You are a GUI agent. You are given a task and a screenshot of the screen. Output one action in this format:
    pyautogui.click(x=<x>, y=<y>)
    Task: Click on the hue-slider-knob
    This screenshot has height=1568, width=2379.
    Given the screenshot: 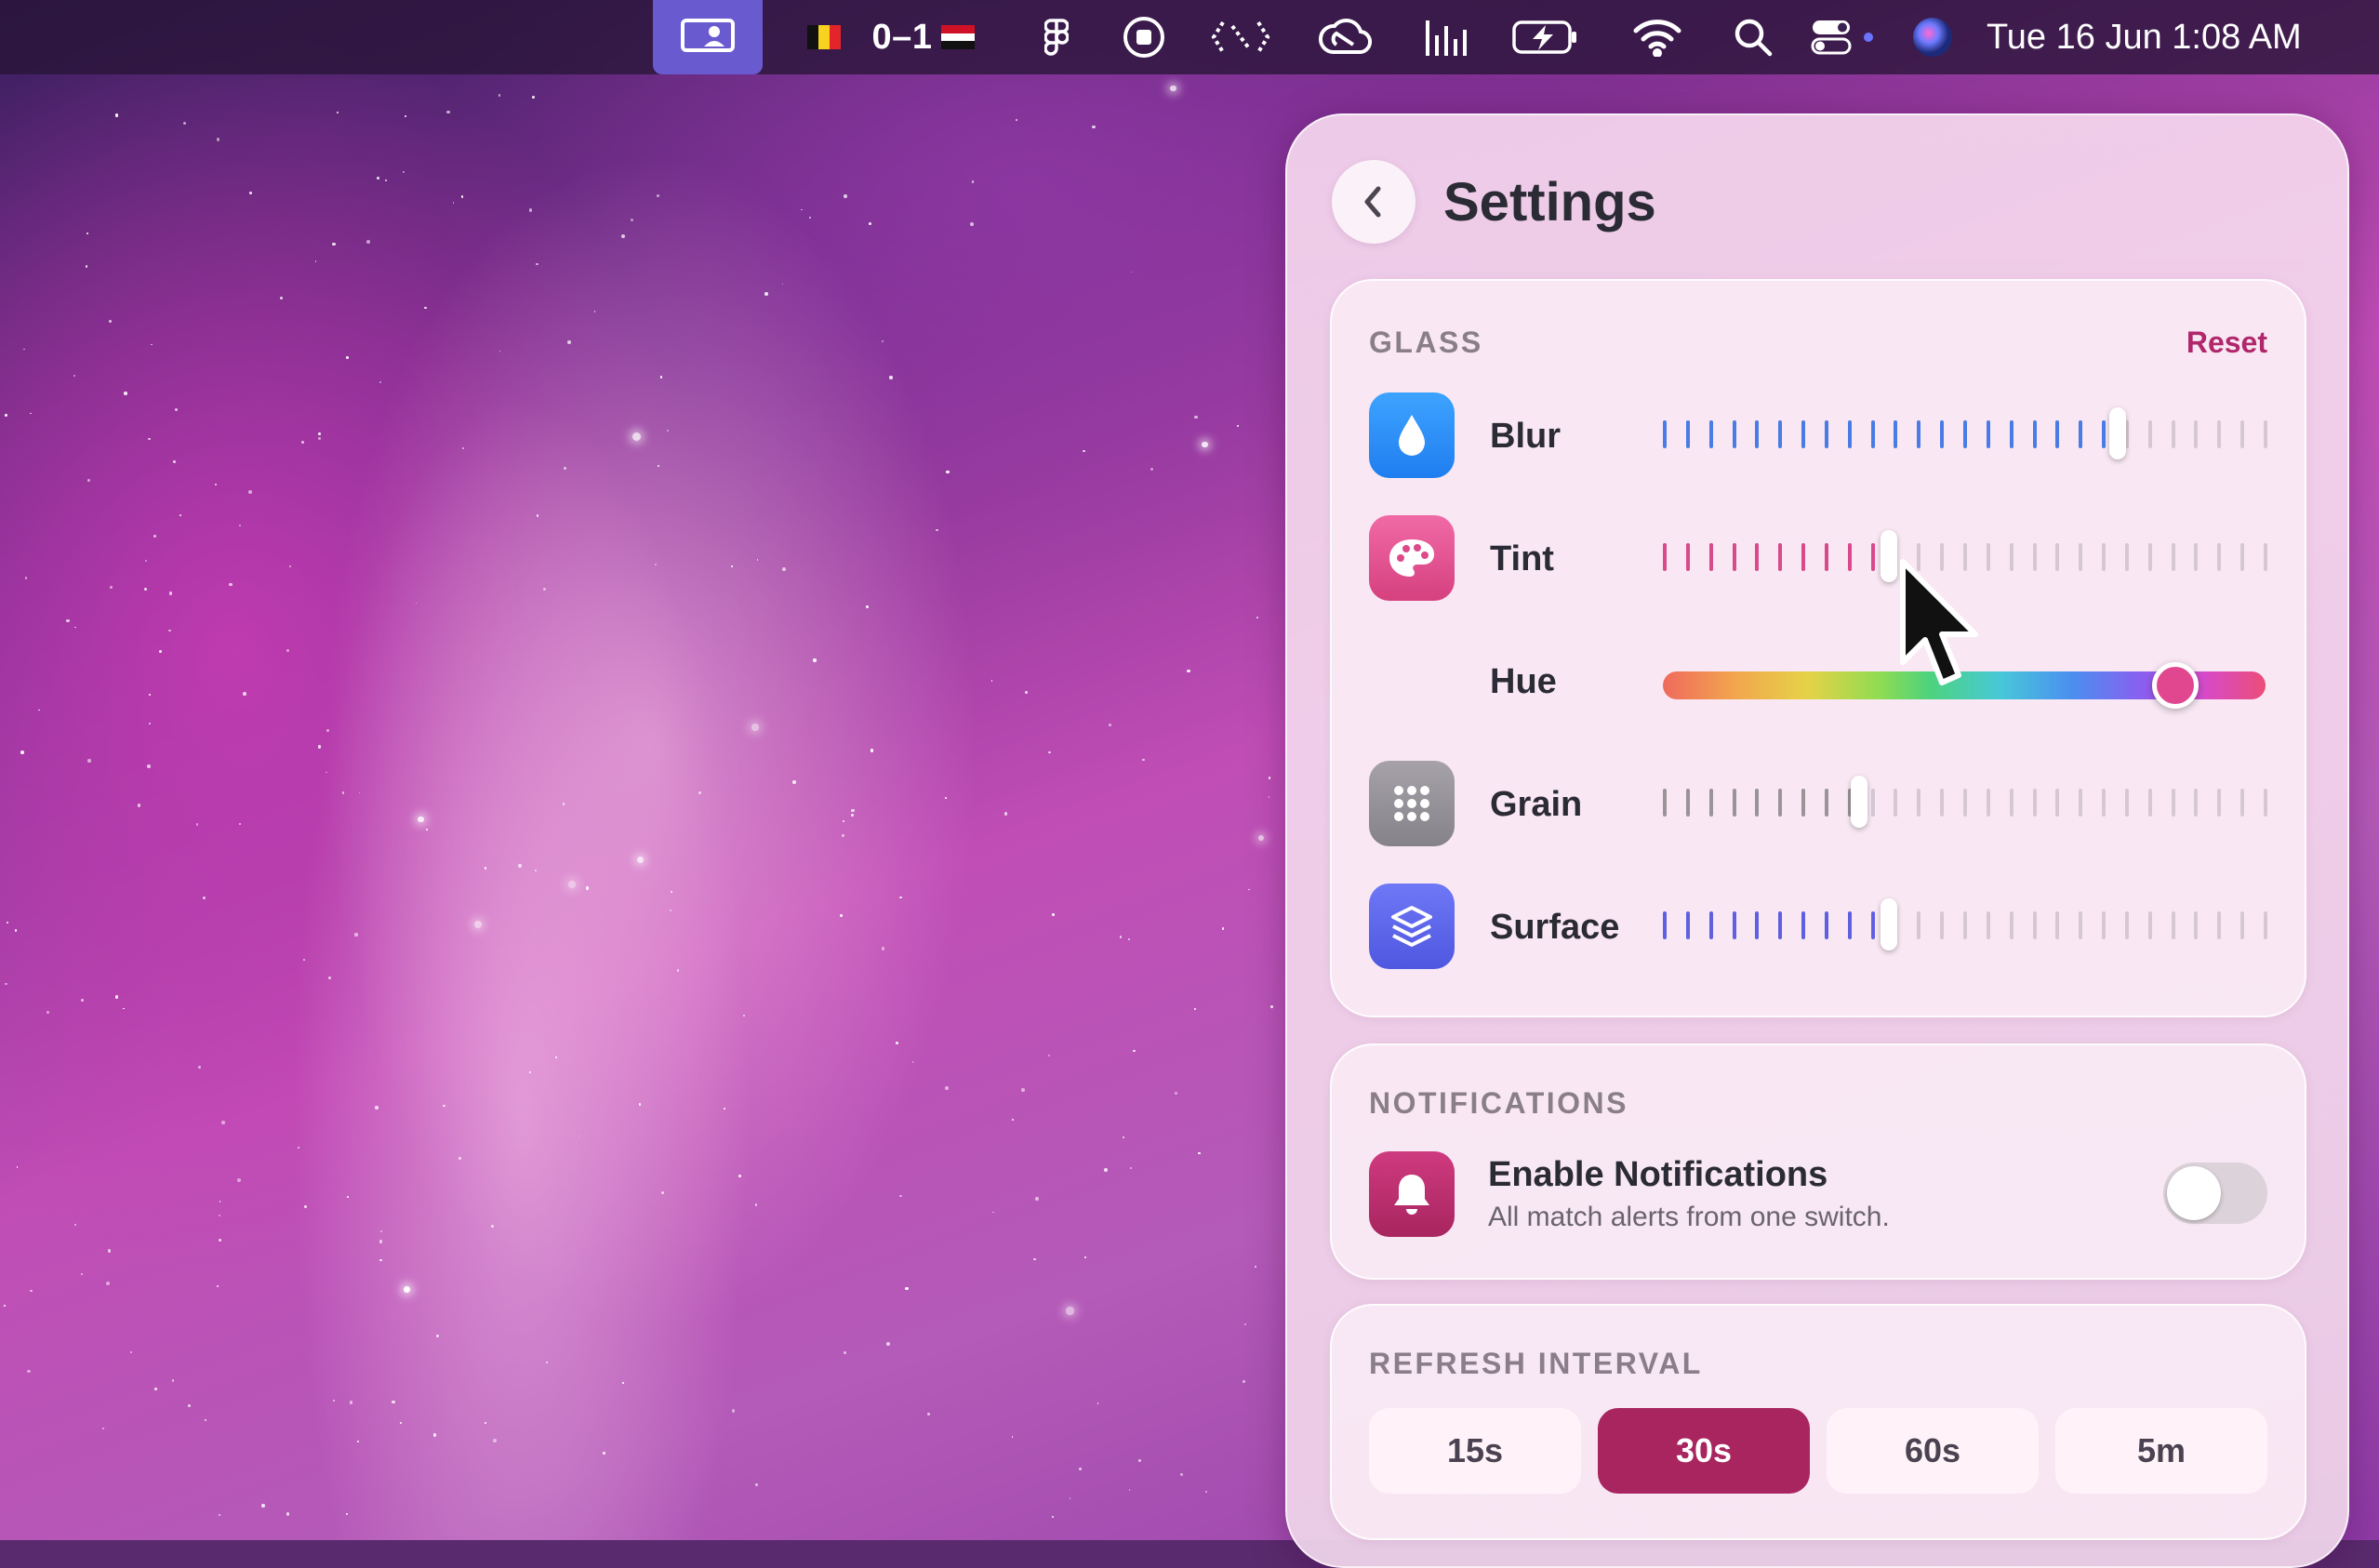 What is the action you would take?
    pyautogui.click(x=2176, y=685)
    